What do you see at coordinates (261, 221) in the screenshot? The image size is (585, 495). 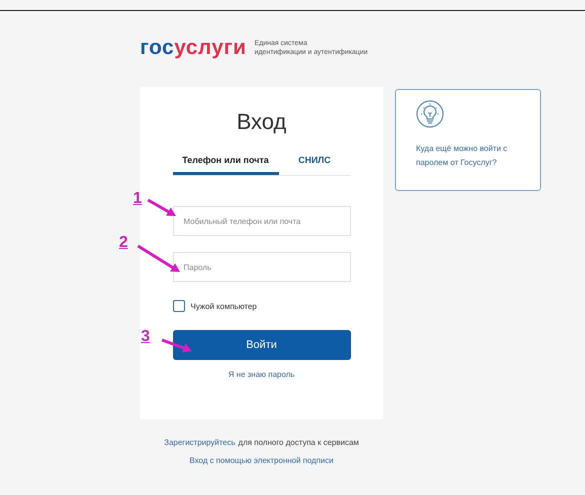 I see `login-field: Мобильный телефон или почта` at bounding box center [261, 221].